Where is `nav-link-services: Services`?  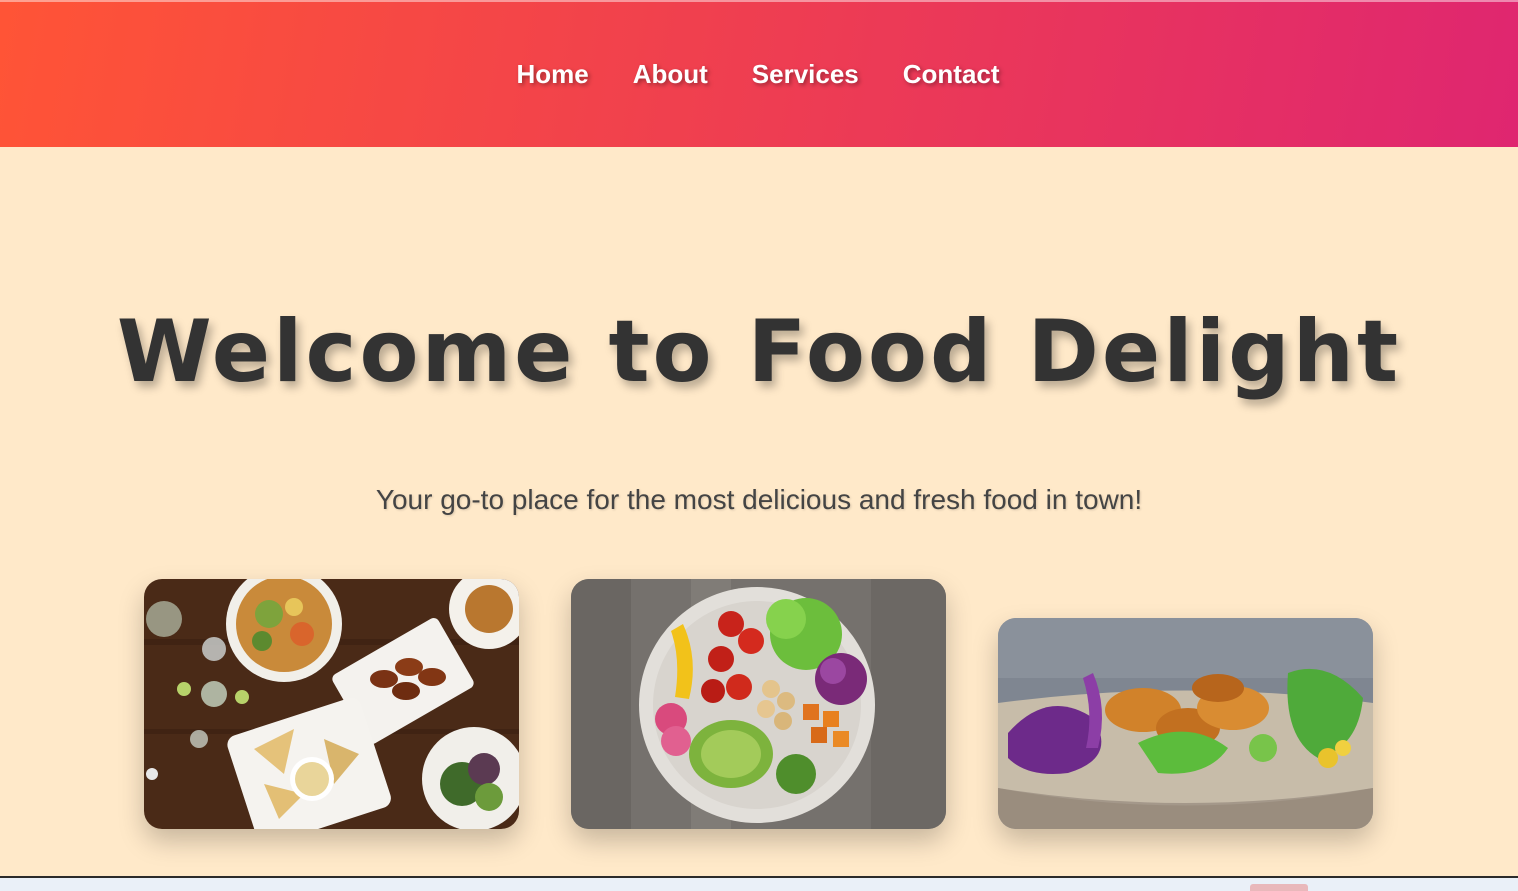
nav-link-services: Services is located at coordinates (805, 74).